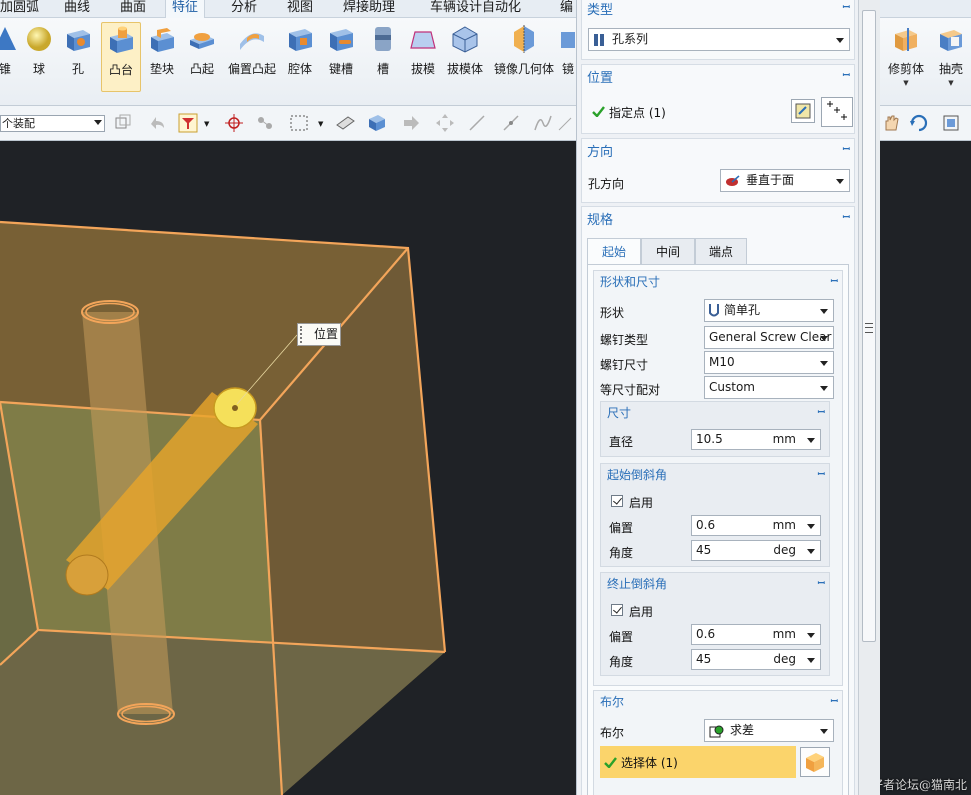 The height and width of the screenshot is (795, 971). I want to click on boss-button: 凸台, so click(121, 57).